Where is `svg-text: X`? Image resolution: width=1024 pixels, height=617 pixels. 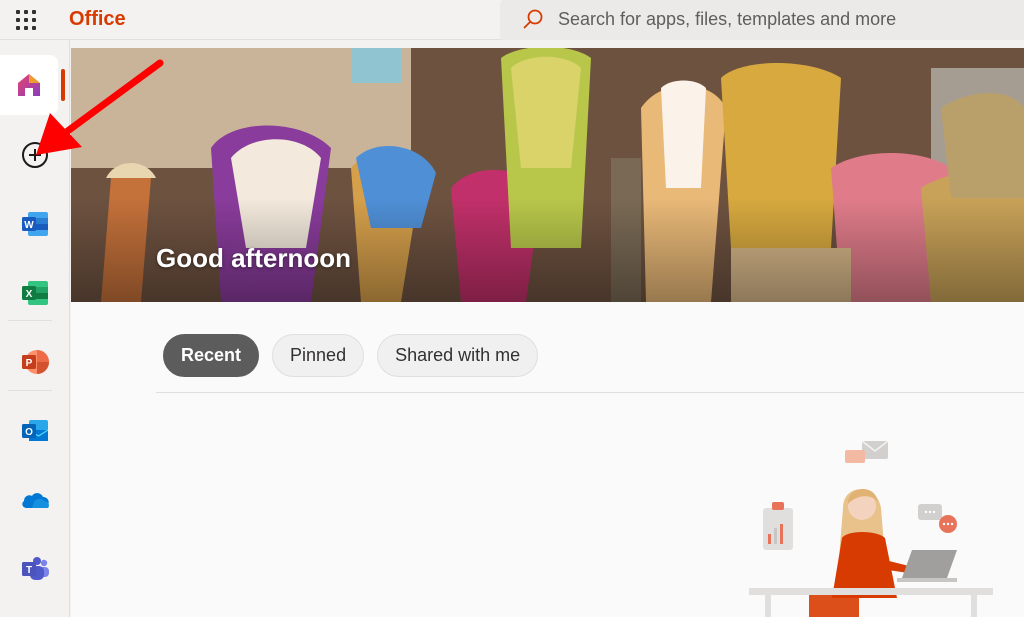
svg-text: X is located at coordinates (29, 294).